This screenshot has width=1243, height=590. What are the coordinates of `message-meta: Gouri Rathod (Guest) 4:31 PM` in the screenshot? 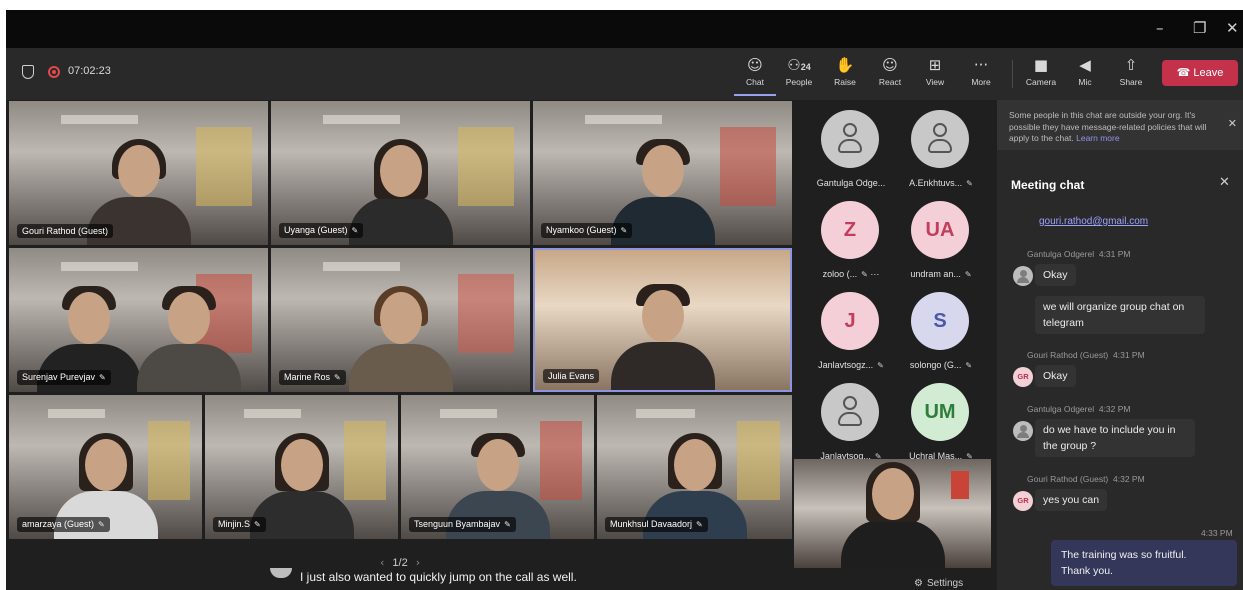 It's located at (1086, 355).